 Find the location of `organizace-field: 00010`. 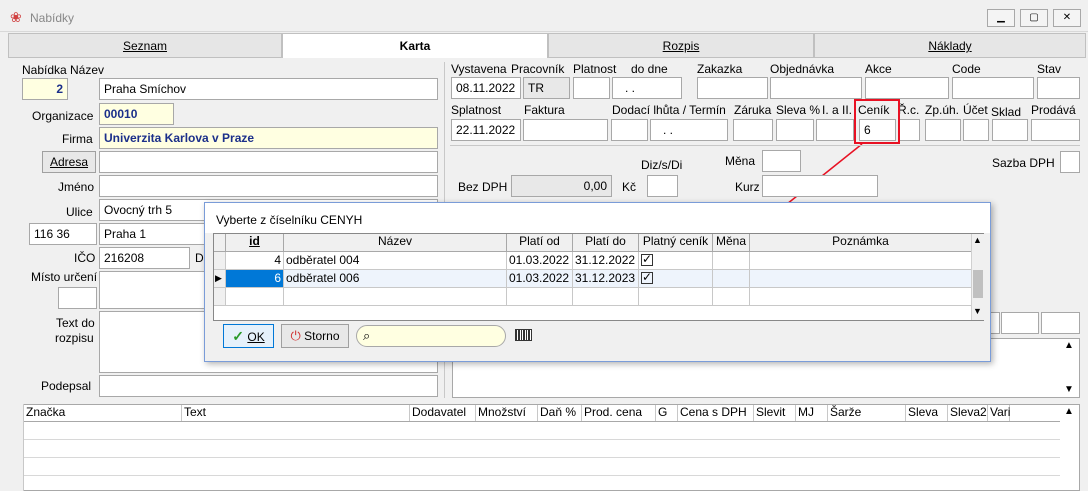

organizace-field: 00010 is located at coordinates (136, 114).